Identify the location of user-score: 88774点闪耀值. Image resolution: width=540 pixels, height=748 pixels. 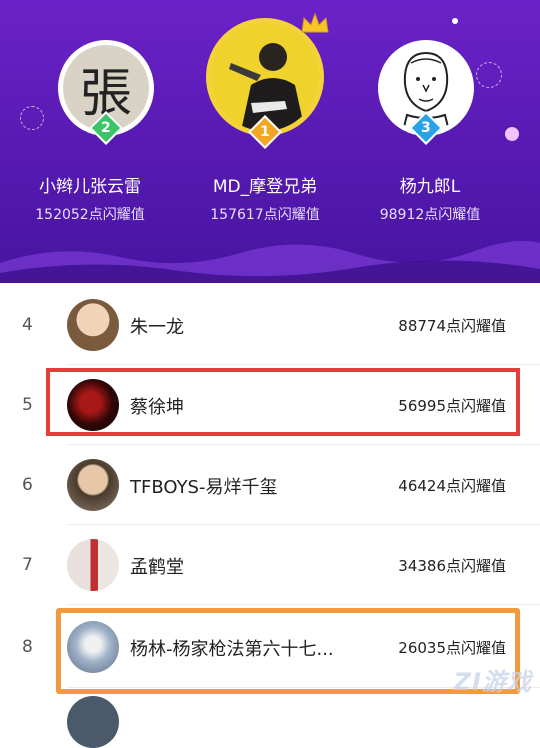
(452, 326).